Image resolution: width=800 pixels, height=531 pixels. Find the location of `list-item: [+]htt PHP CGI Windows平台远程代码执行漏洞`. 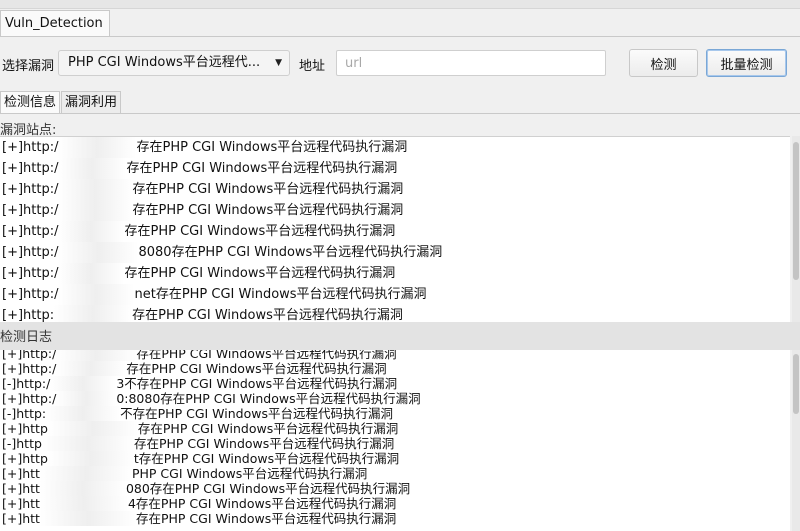

list-item: [+]htt PHP CGI Windows平台远程代码执行漏洞 is located at coordinates (185, 473).